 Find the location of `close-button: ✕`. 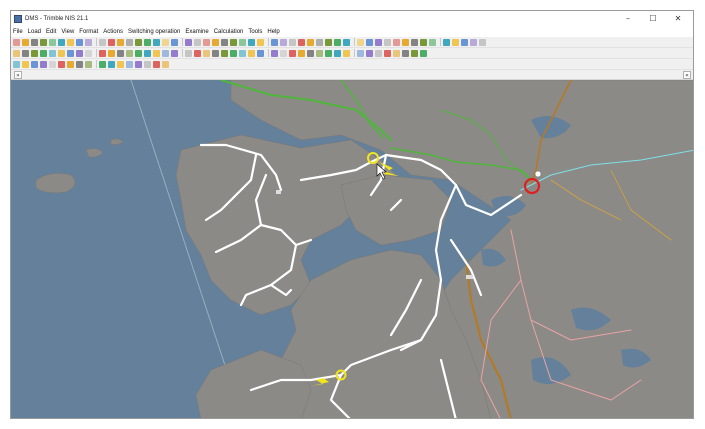

close-button: ✕ is located at coordinates (678, 19).